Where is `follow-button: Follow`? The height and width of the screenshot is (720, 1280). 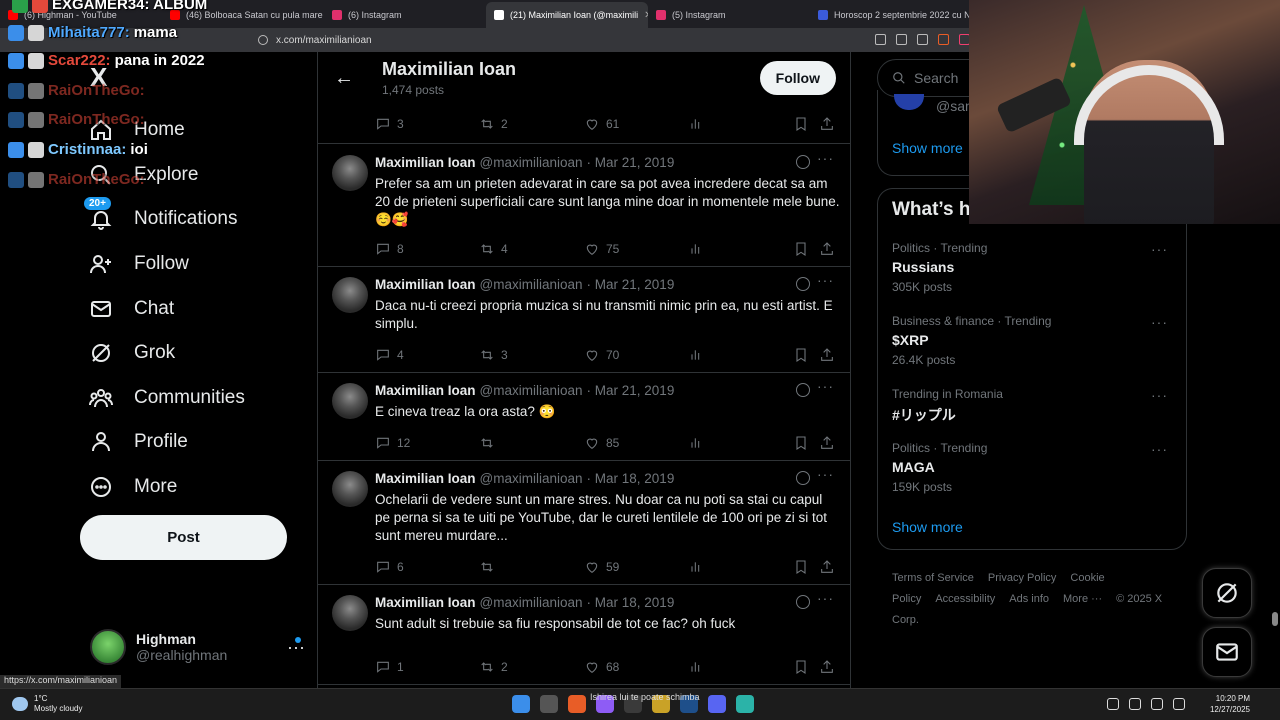 follow-button: Follow is located at coordinates (797, 78).